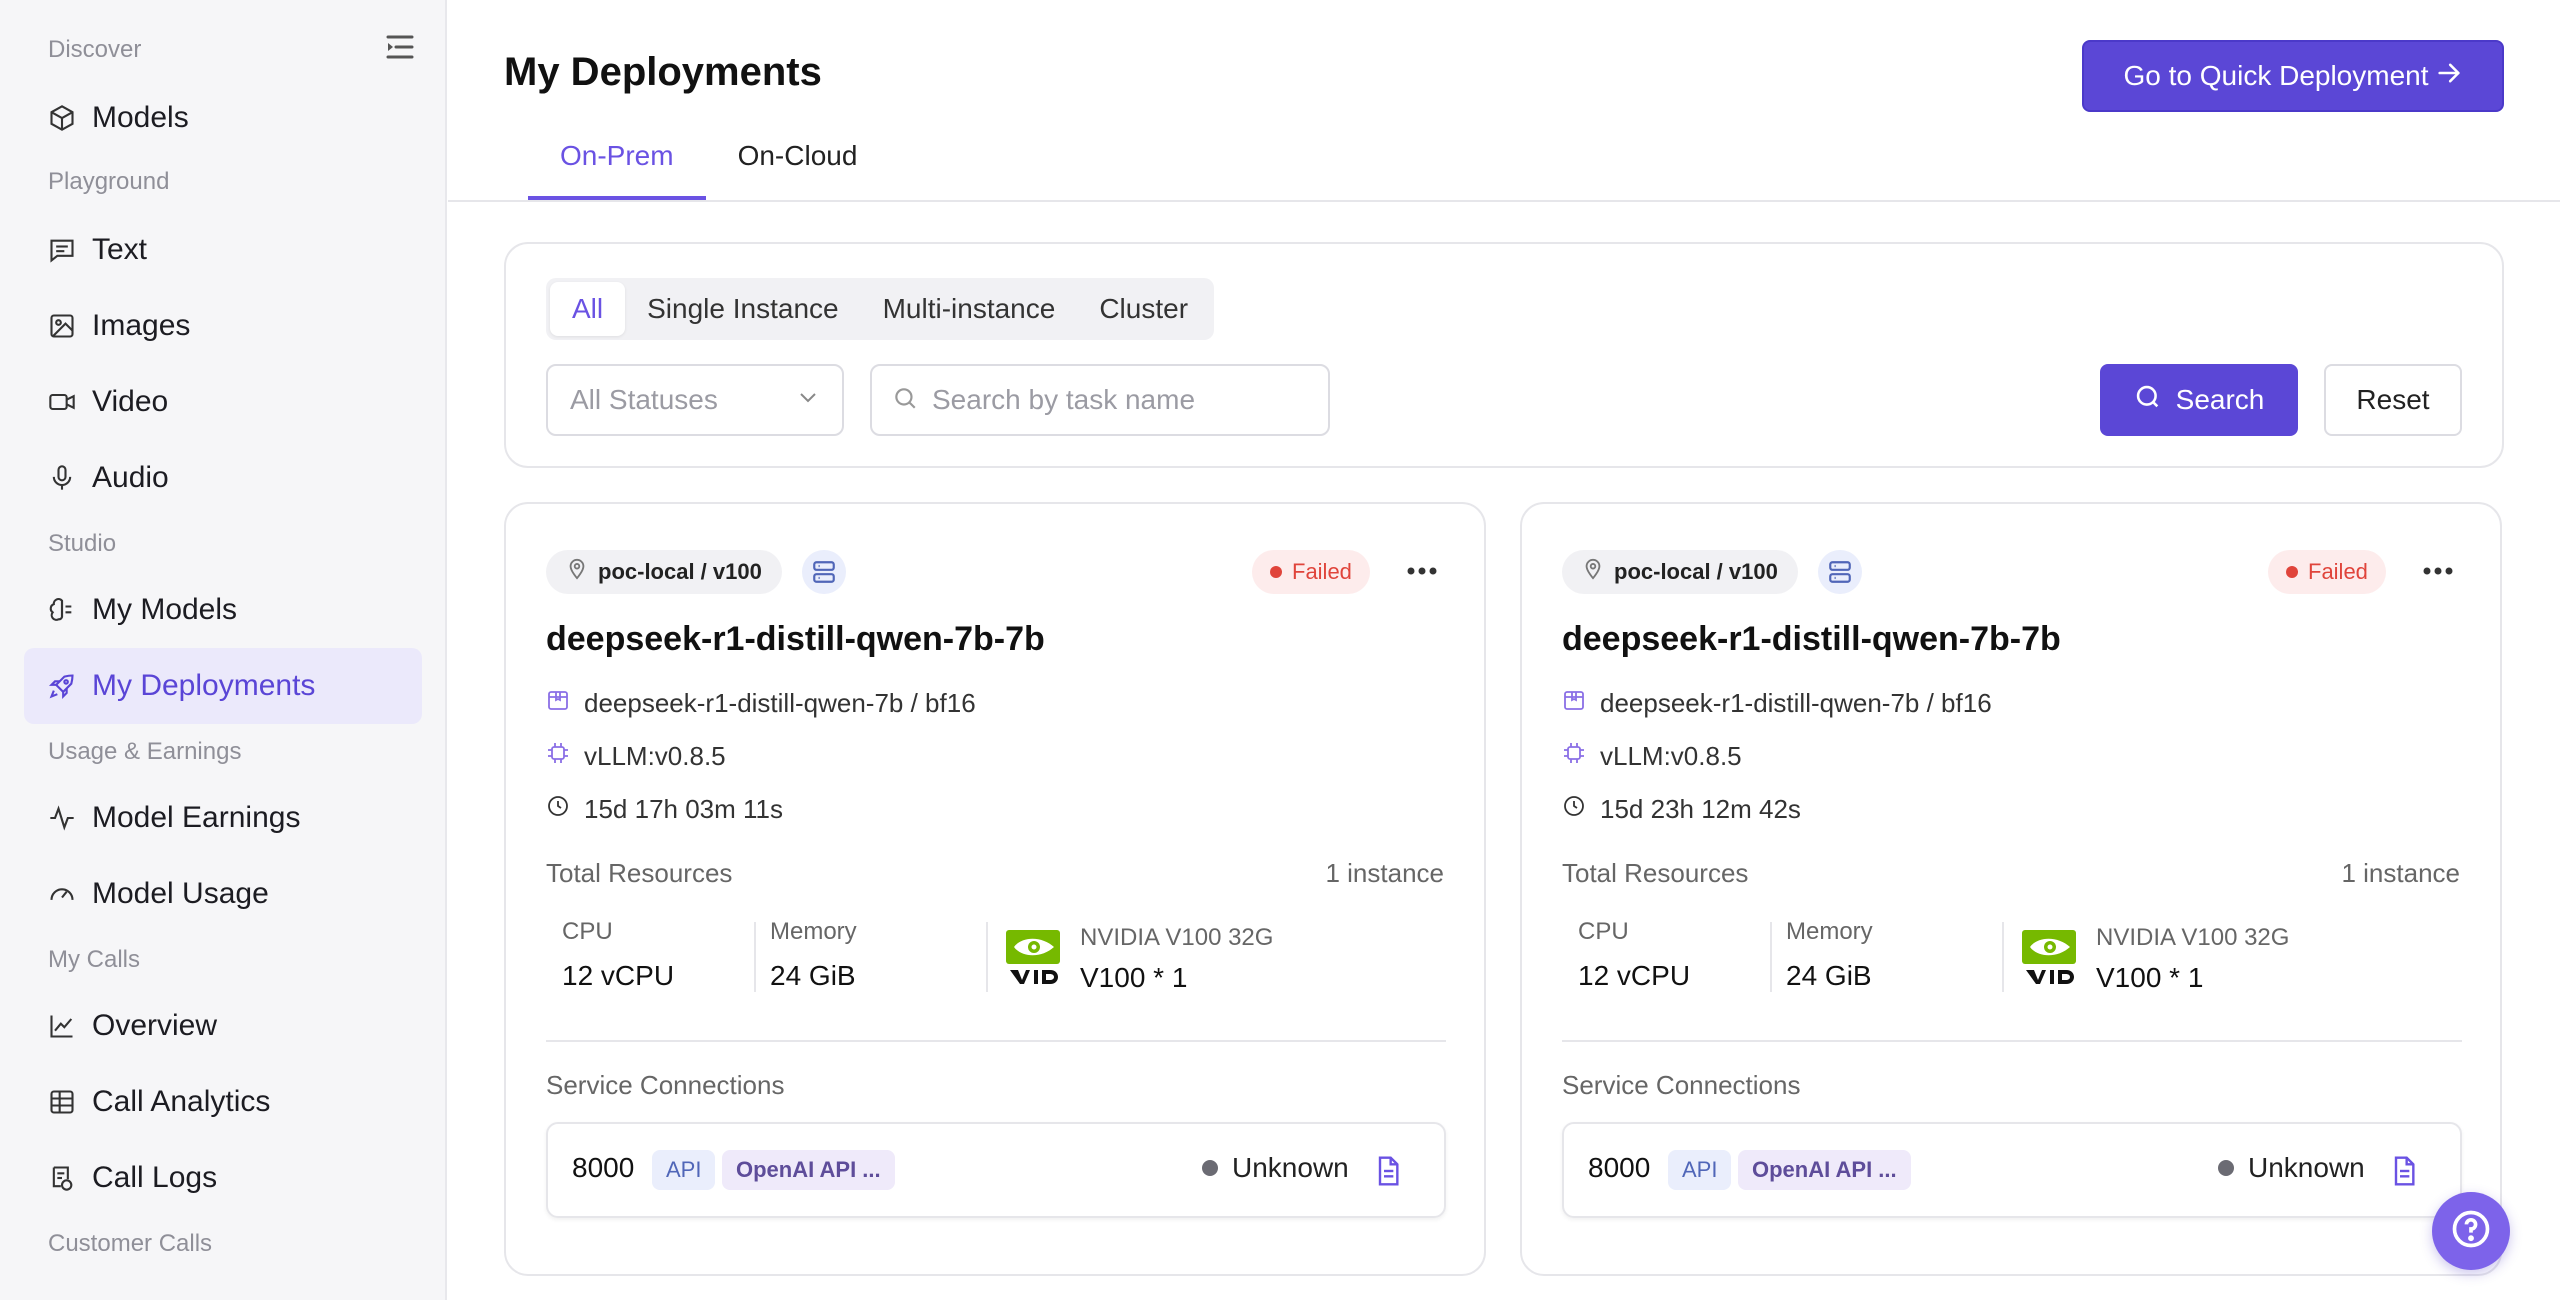  What do you see at coordinates (2148, 400) in the screenshot?
I see `search-icon` at bounding box center [2148, 400].